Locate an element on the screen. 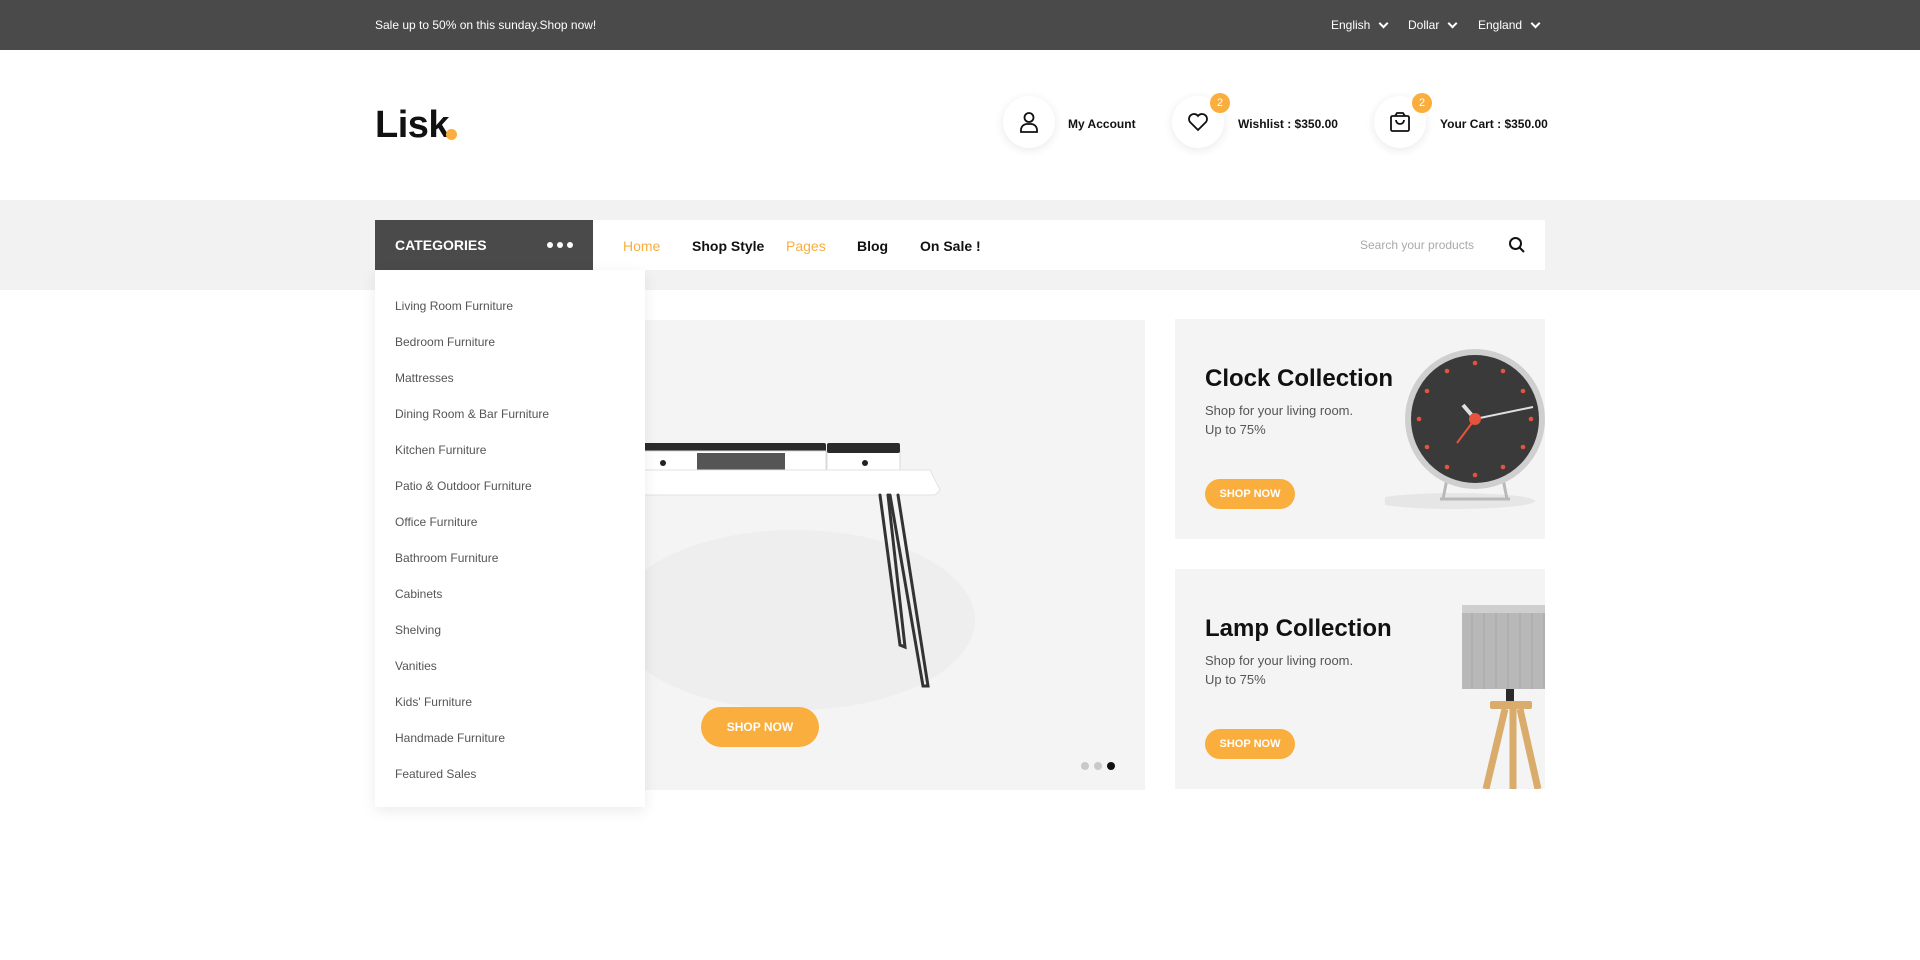  currency-selector: Dollar is located at coordinates (1433, 25).